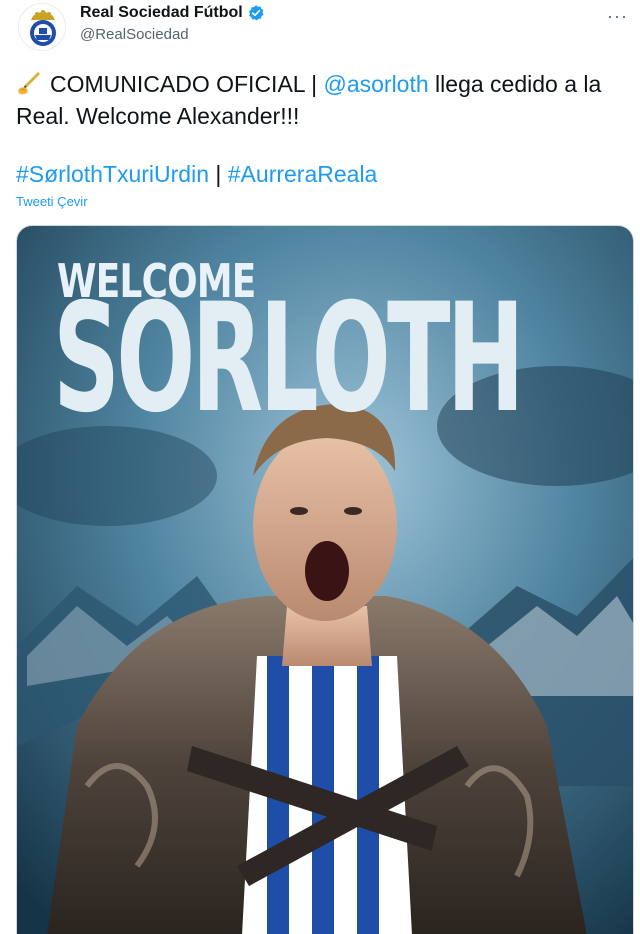 The image size is (640, 934). What do you see at coordinates (29, 83) in the screenshot?
I see `writing-hand-icon` at bounding box center [29, 83].